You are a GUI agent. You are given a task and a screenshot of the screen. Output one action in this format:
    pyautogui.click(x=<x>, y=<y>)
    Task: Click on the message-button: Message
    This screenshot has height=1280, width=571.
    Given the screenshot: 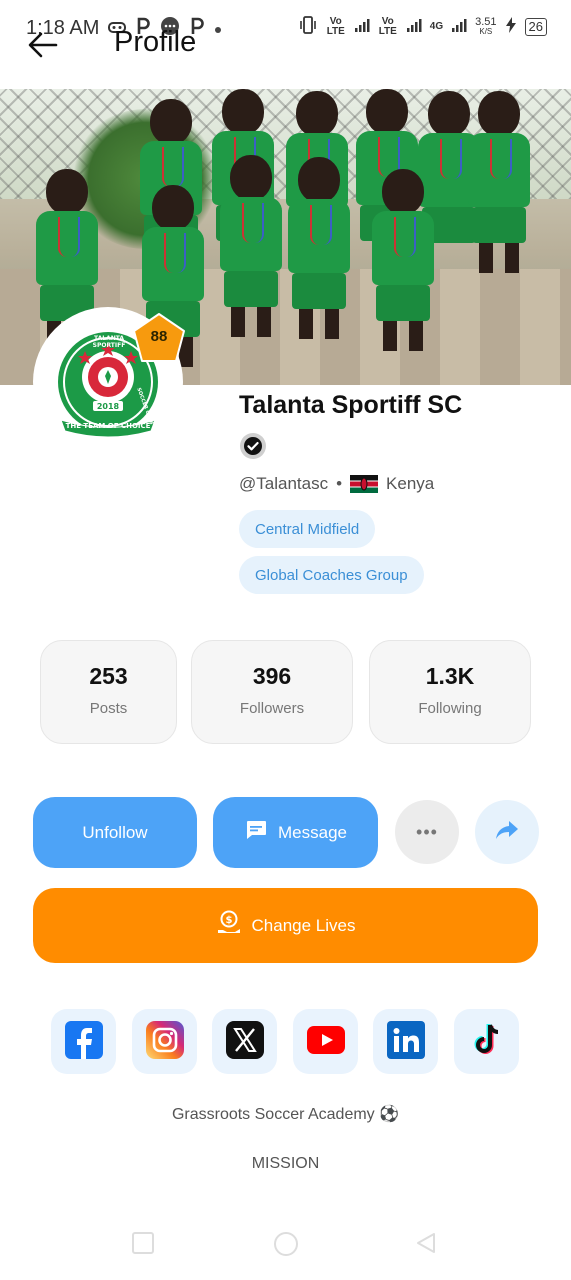 What is the action you would take?
    pyautogui.click(x=295, y=832)
    